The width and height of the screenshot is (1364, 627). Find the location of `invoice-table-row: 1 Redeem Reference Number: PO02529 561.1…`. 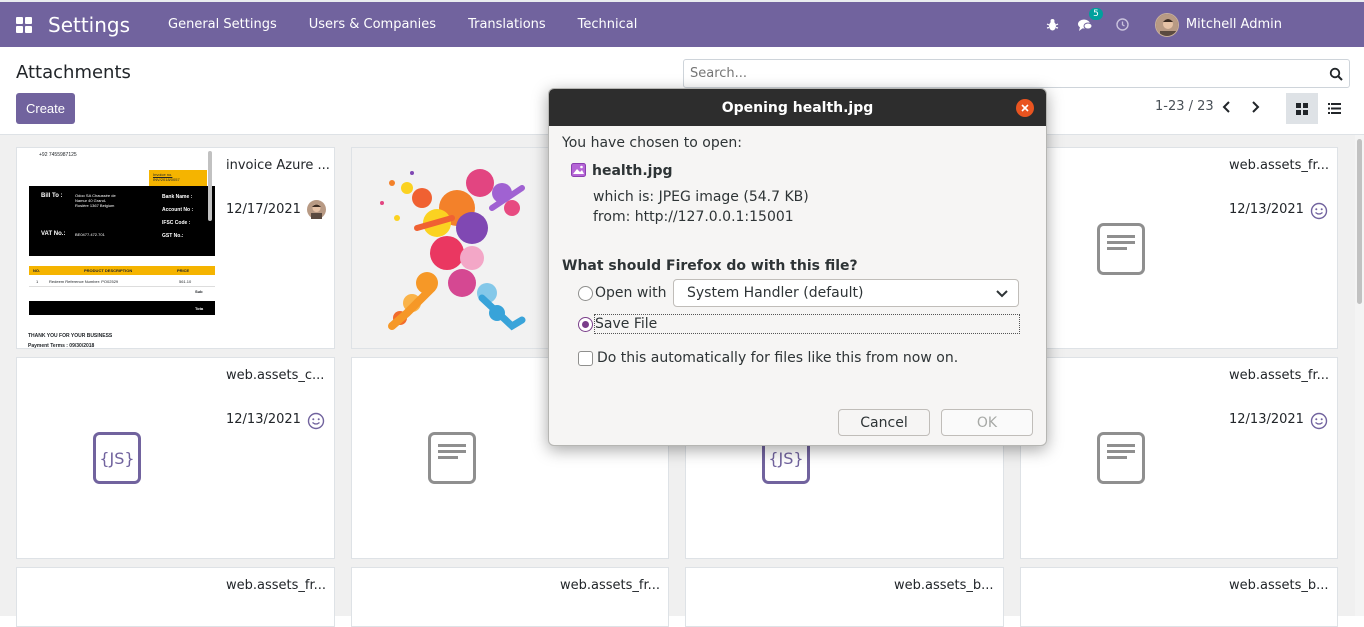

invoice-table-row: 1 Redeem Reference Number: PO02529 561.1… is located at coordinates (122, 281).